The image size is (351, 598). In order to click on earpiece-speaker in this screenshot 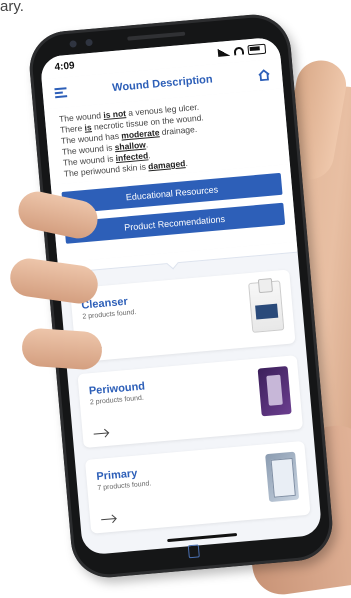, I will do `click(156, 36)`.